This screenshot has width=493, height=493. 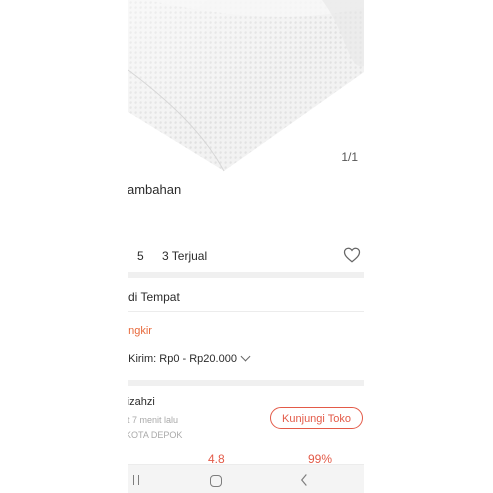 I want to click on shipping-cost: ; Kirim: Rp0 - Rp20.000, so click(x=189, y=358).